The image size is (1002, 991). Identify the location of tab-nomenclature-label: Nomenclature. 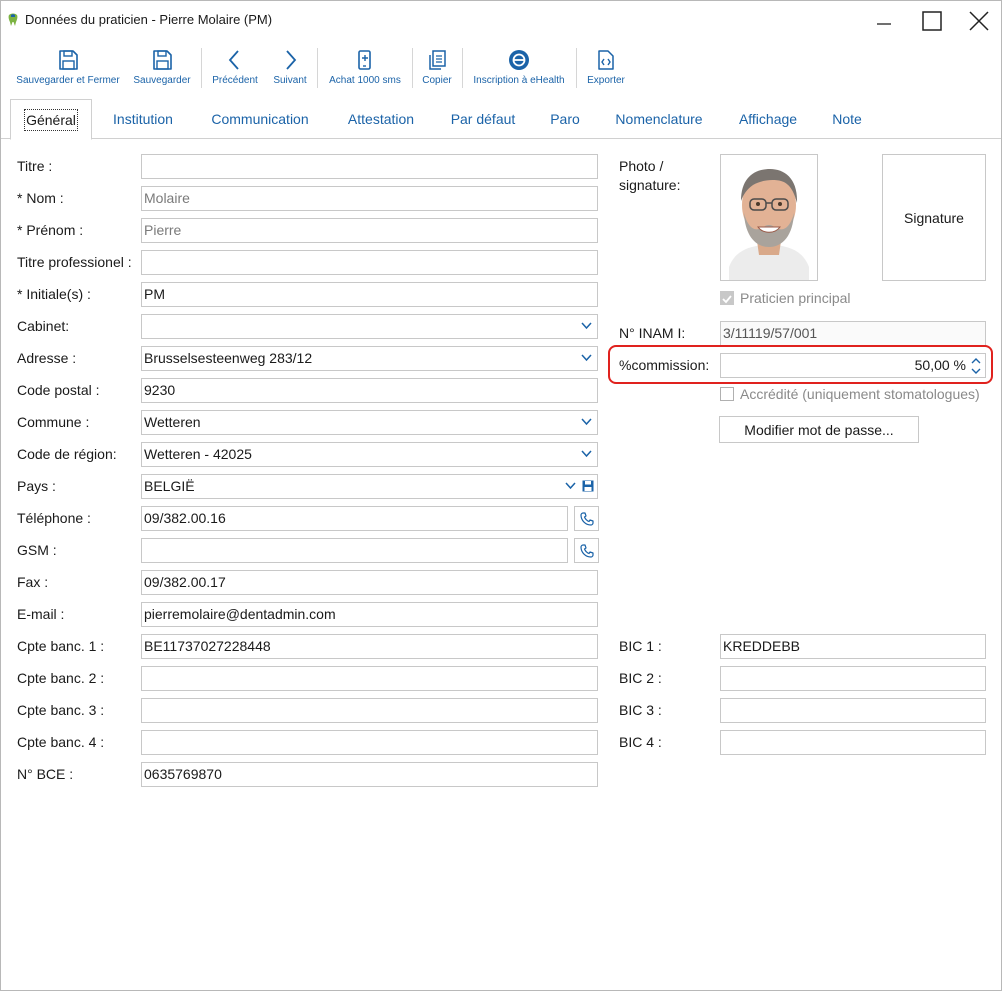
(659, 119).